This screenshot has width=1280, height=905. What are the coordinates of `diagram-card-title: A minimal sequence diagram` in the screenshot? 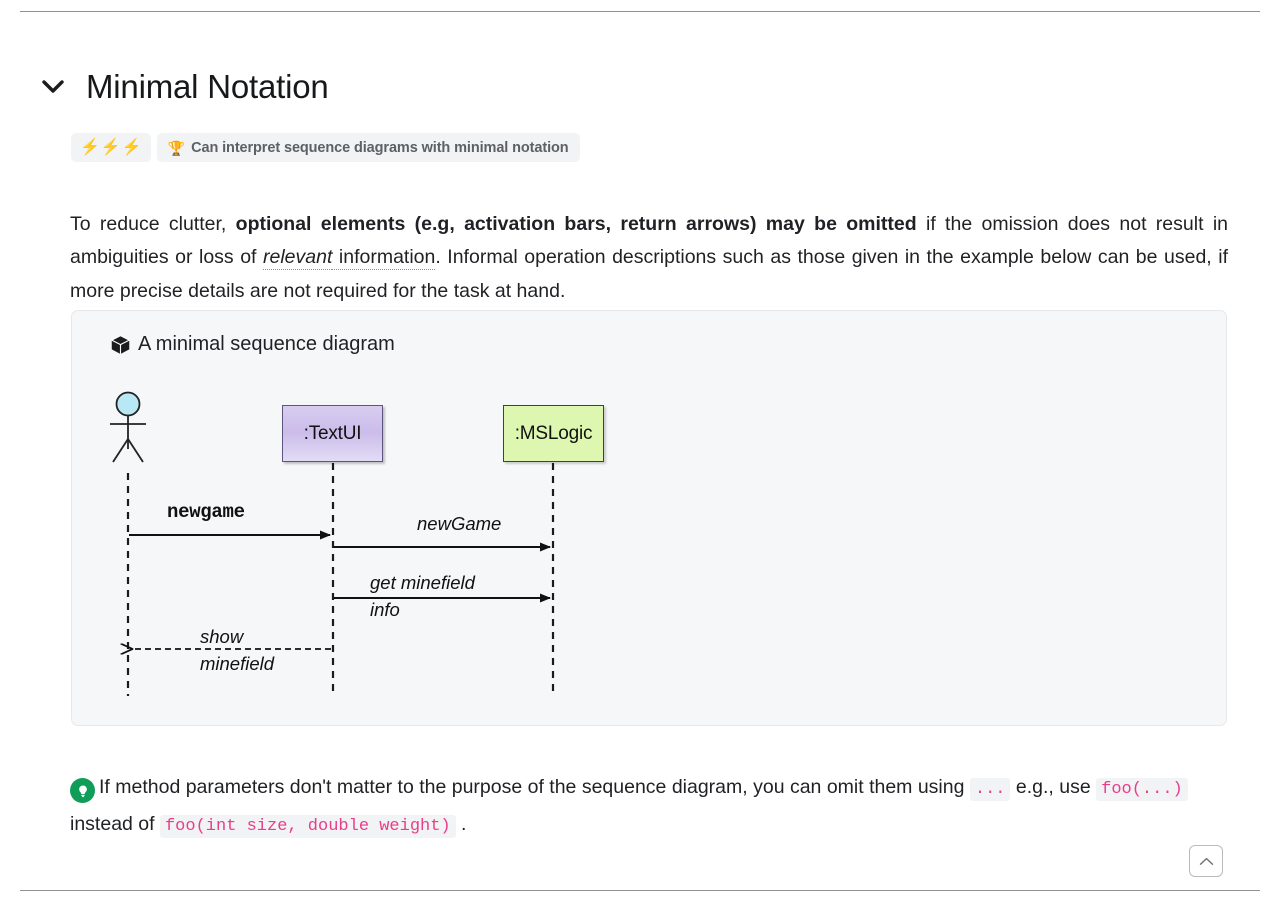 It's located at (266, 344).